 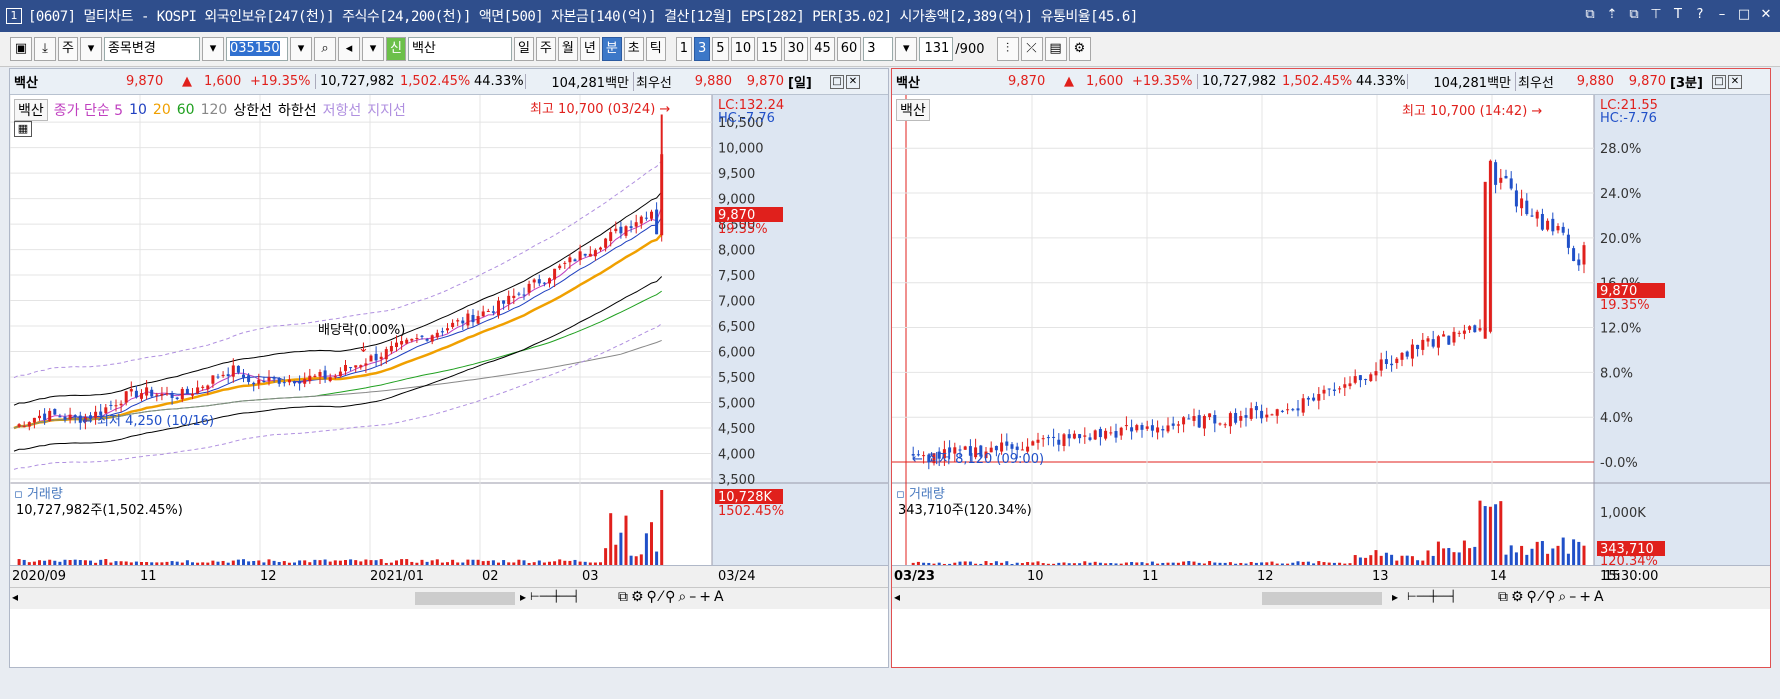 I want to click on up-arrow-icon: ▲, so click(x=187, y=81).